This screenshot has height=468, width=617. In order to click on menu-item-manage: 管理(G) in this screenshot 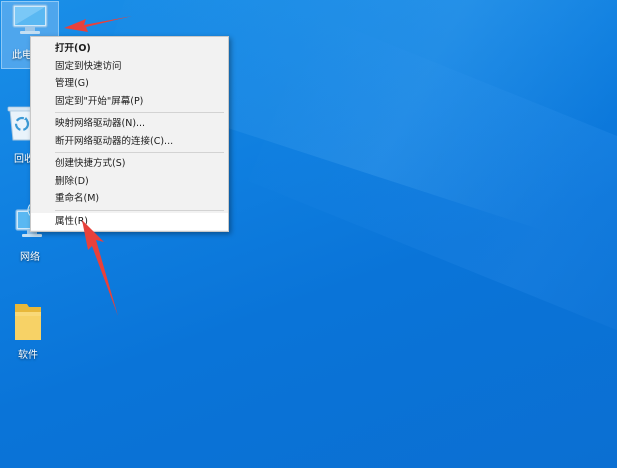, I will do `click(129, 84)`.